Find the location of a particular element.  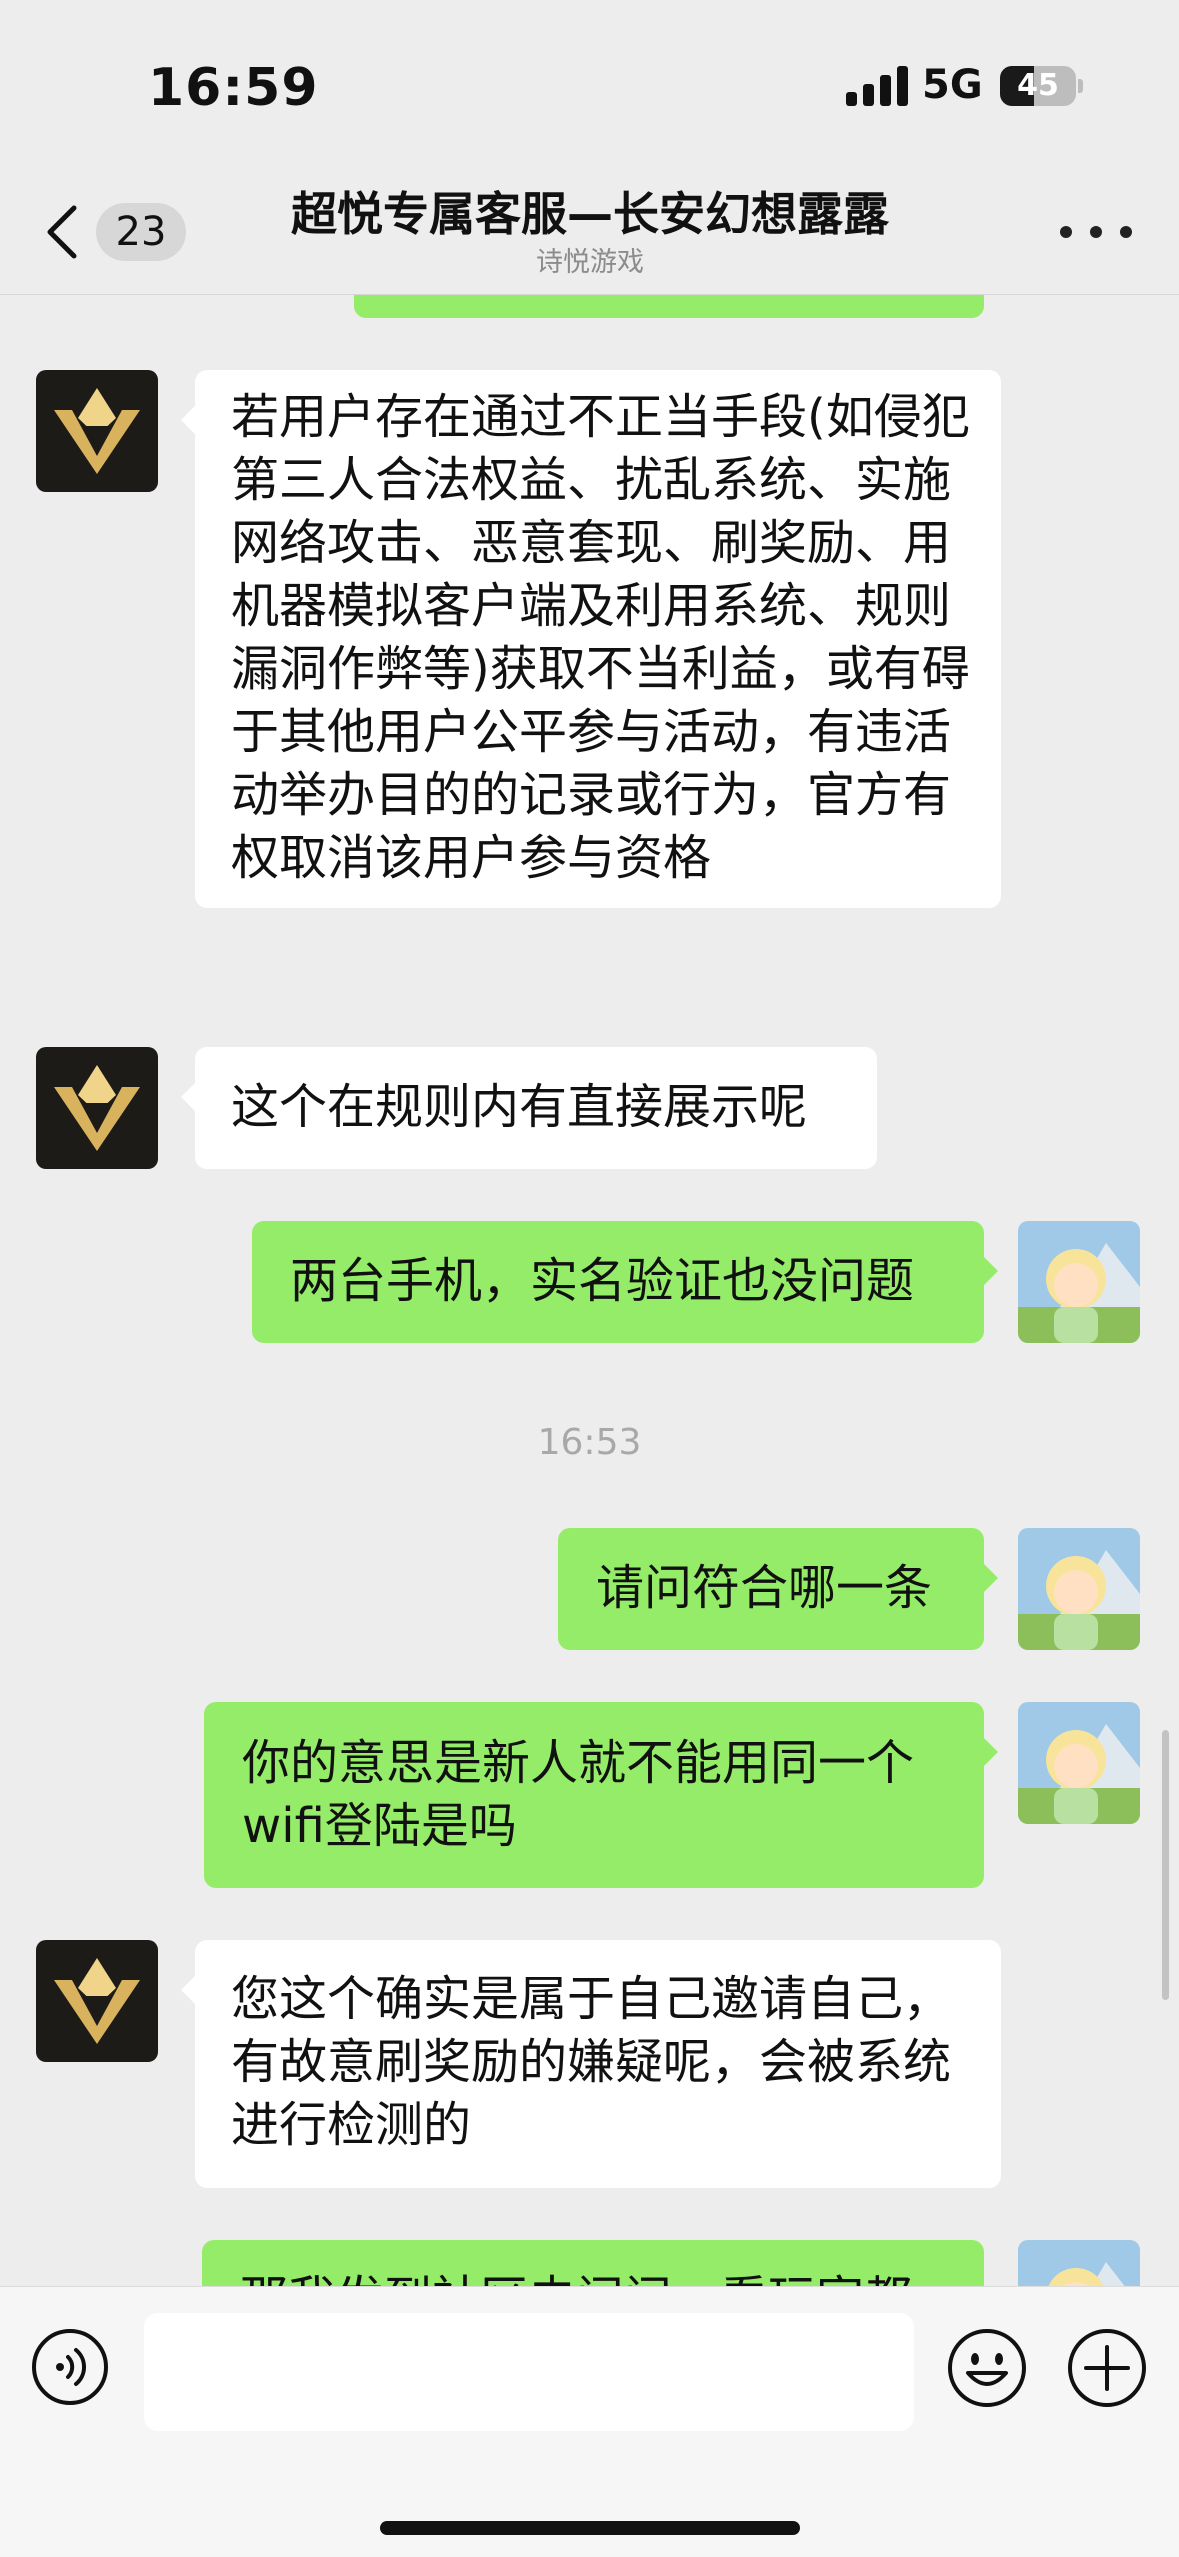

message-text: 您这个确实是属于自己邀请自己，有故意刷奖励的嫌疑呢，会被系统进行检测的 is located at coordinates (591, 2062).